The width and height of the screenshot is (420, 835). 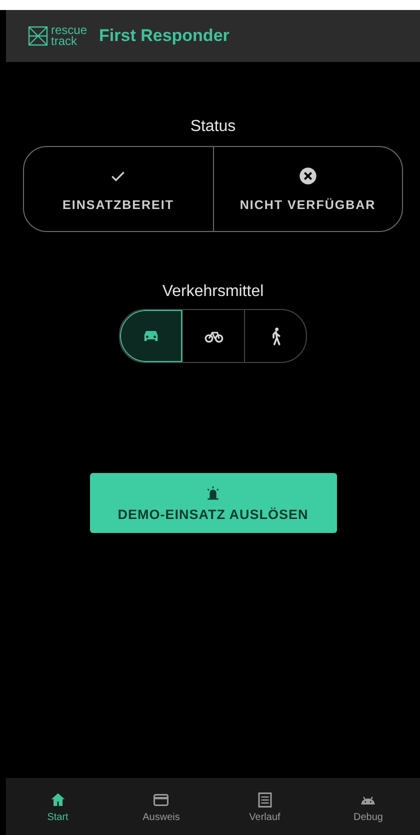 What do you see at coordinates (368, 806) in the screenshot?
I see `nav-item: Debug` at bounding box center [368, 806].